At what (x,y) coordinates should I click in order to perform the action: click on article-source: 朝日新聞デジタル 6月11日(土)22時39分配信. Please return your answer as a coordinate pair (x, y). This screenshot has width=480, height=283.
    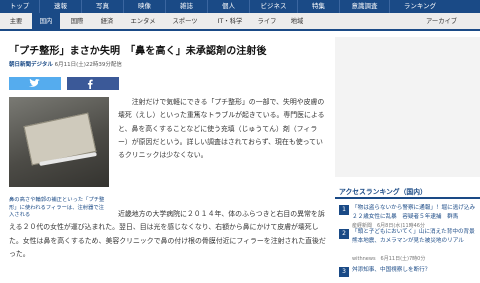
    Looking at the image, I should click on (65, 64).